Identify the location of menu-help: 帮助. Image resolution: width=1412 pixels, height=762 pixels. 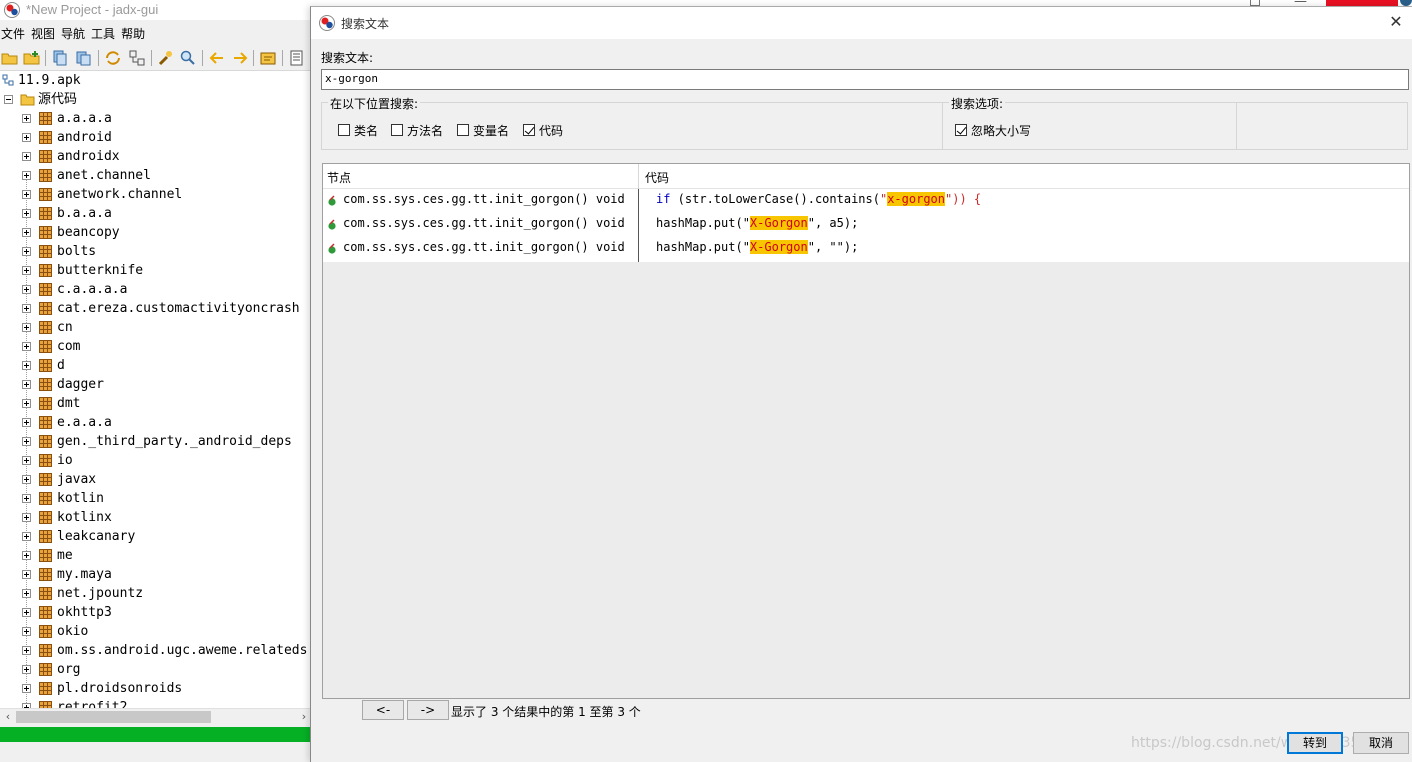
(135, 32).